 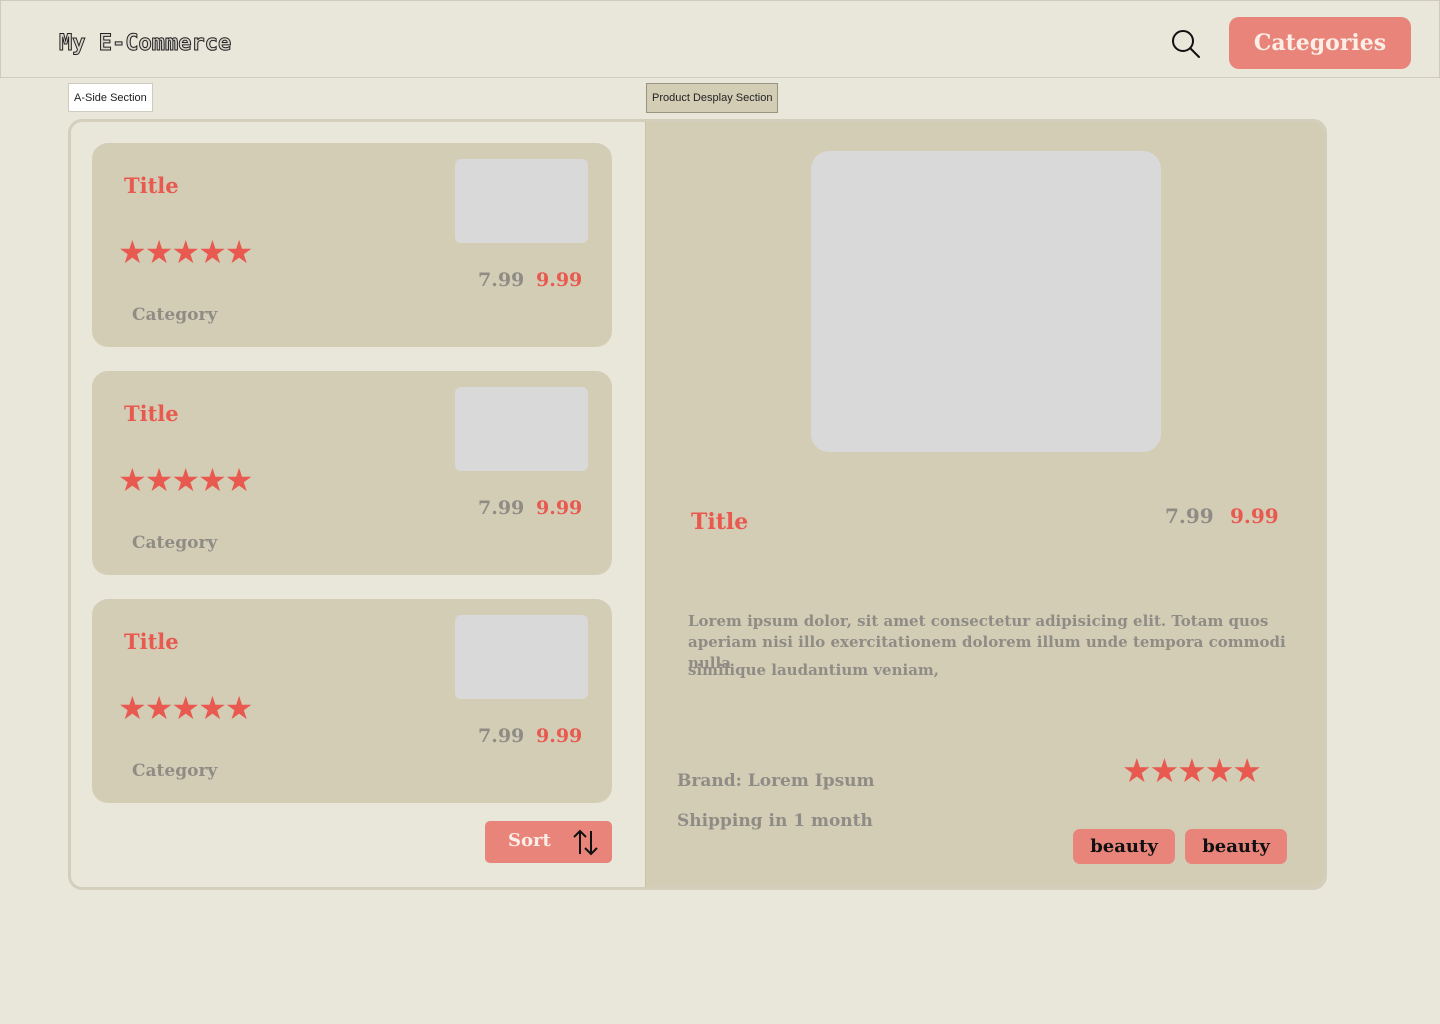 I want to click on sort-button: Sort, so click(x=548, y=842).